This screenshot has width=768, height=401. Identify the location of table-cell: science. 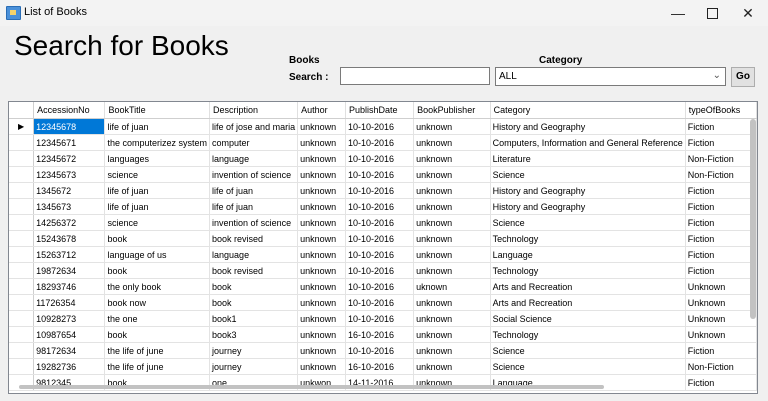
(157, 222).